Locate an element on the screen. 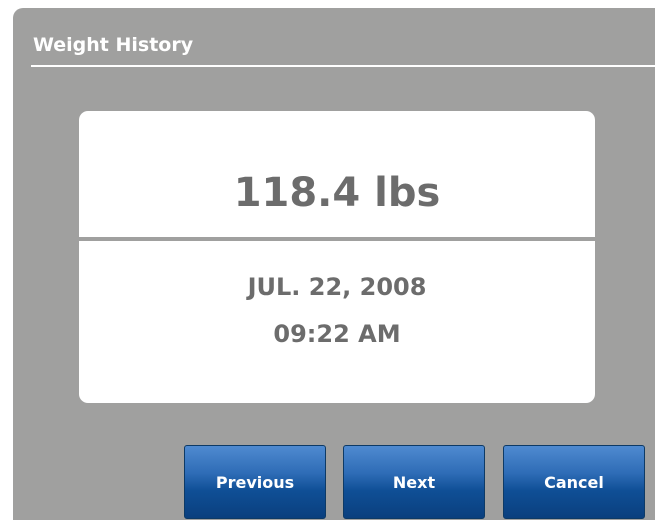  record-time: 09:22 AM is located at coordinates (337, 334).